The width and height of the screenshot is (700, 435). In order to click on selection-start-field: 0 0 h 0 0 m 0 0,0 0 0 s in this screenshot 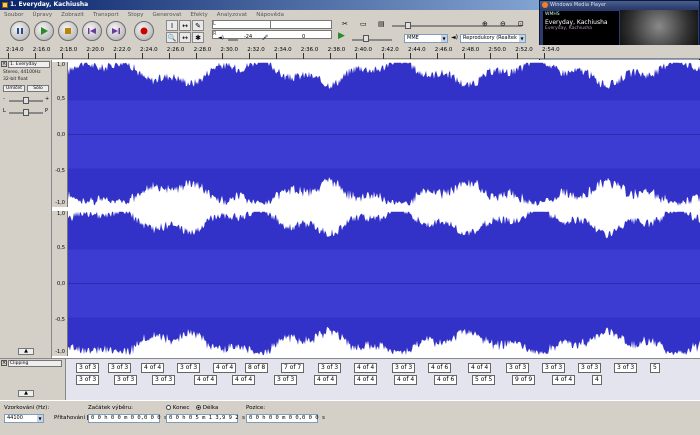, I will do `click(127, 418)`.